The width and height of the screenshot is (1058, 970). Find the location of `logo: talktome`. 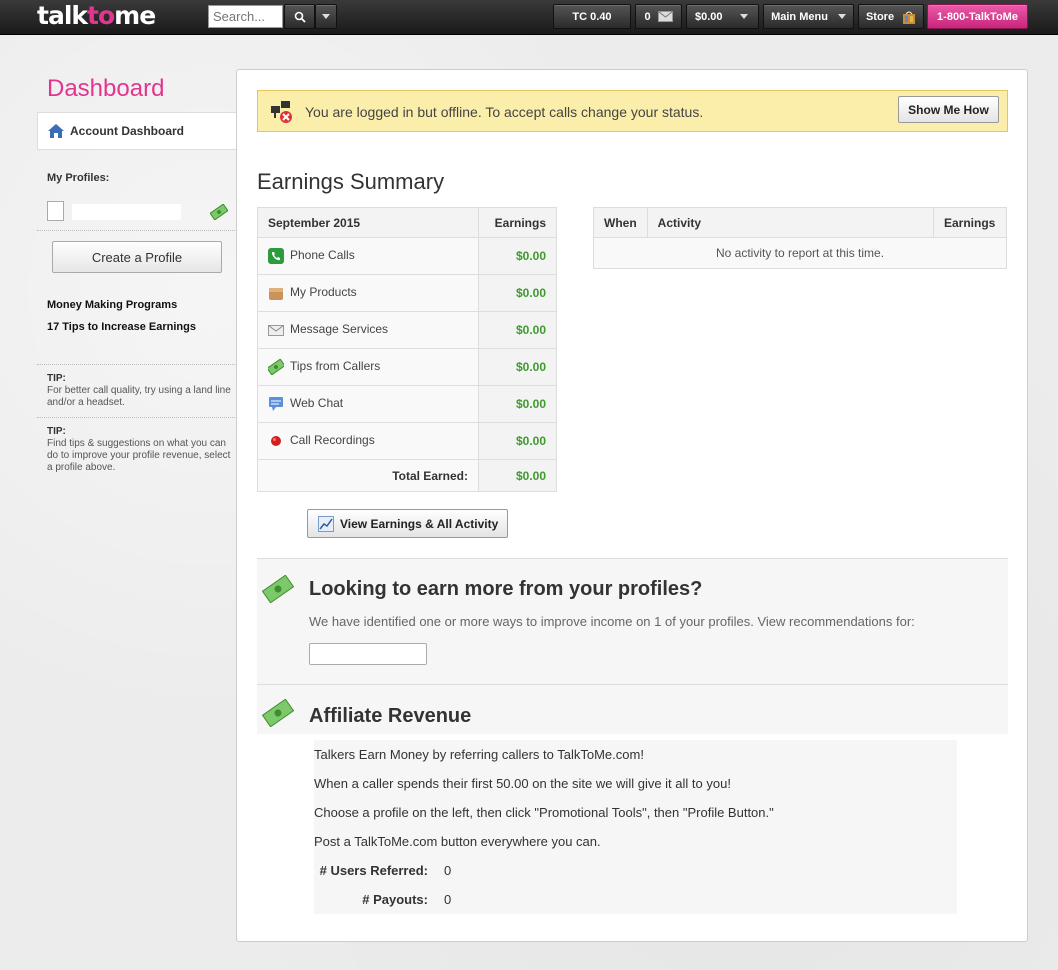

logo: talktome is located at coordinates (96, 16).